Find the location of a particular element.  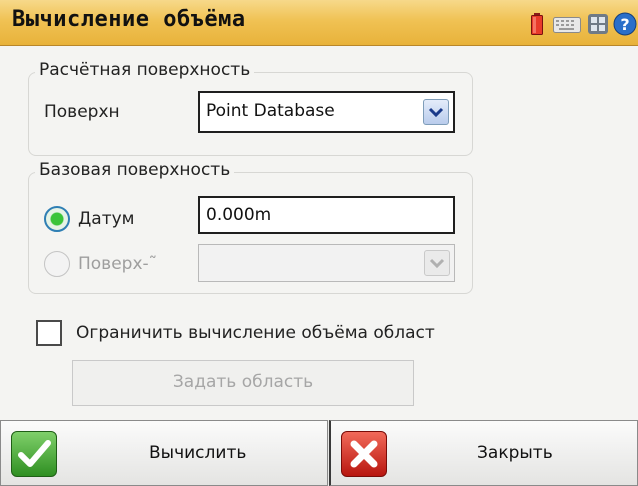

base-surface-label: Поверх-˜ is located at coordinates (118, 264).